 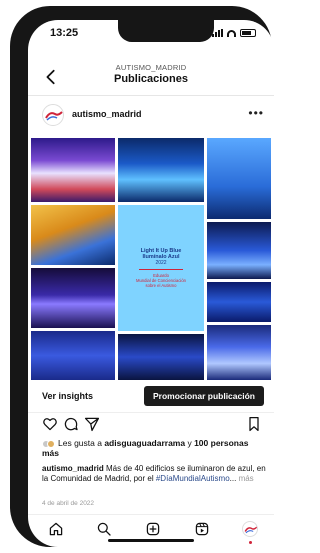 I want to click on page-header: AUTISMO_MADRID Publicaciones, so click(x=151, y=78).